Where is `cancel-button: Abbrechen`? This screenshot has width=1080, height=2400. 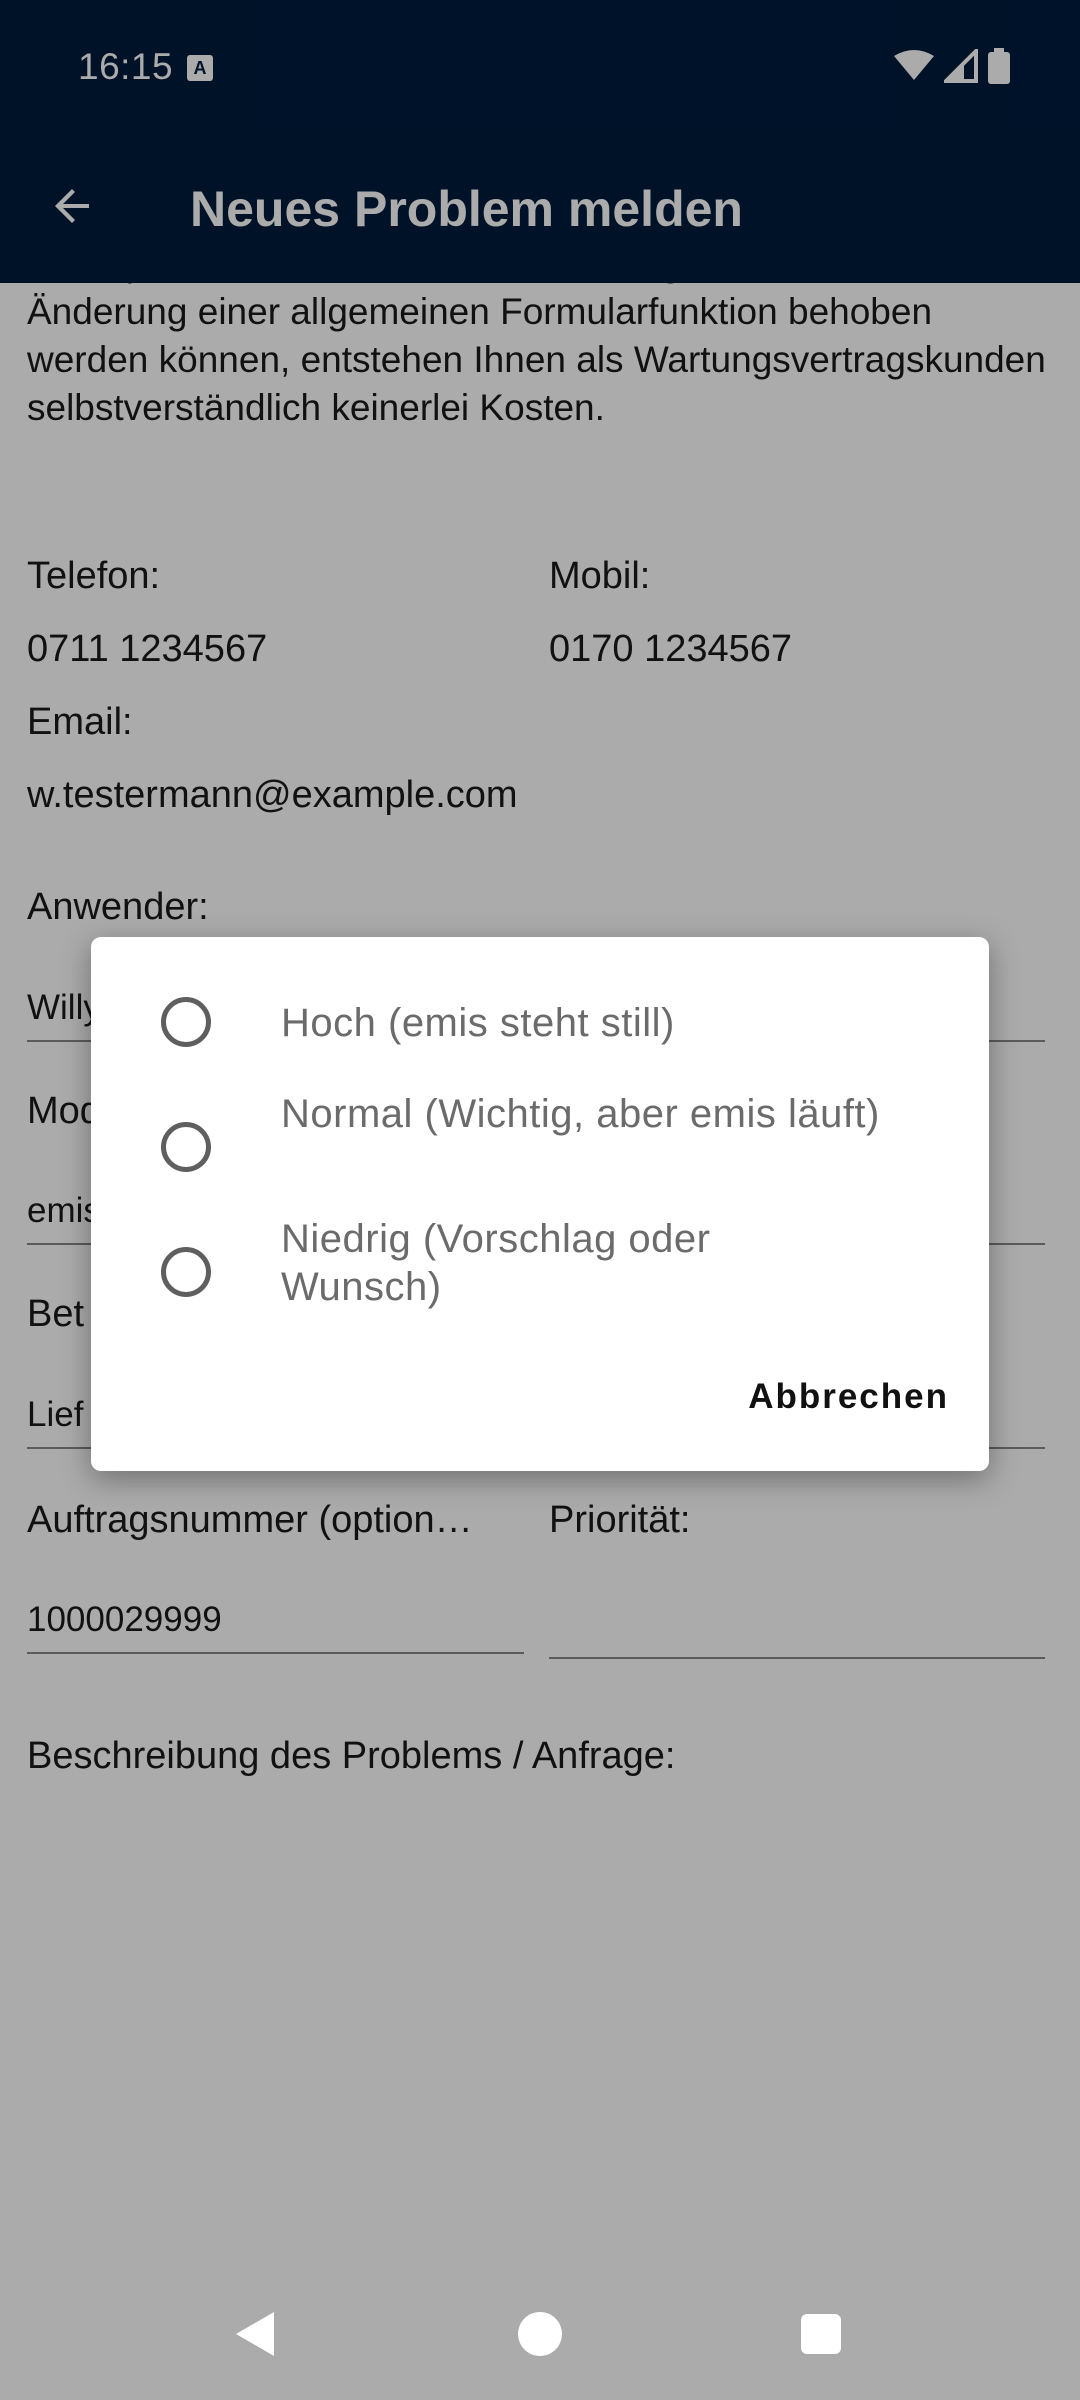
cancel-button: Abbrechen is located at coordinates (848, 1397).